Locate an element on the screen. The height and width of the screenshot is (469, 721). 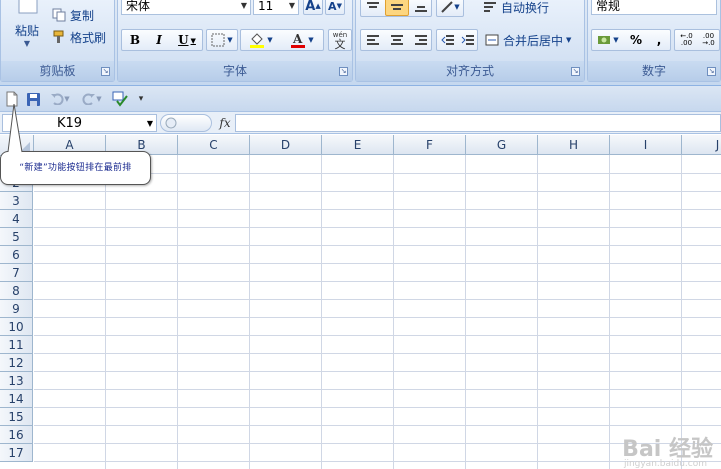
align-bottom-button is located at coordinates (421, 8).